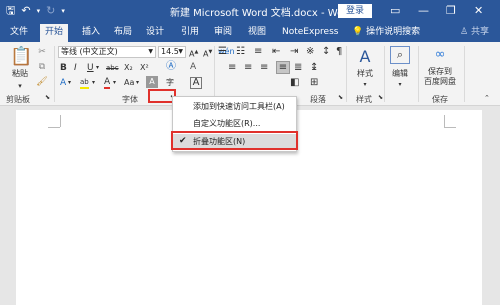 The height and width of the screenshot is (305, 500). I want to click on customize-qat-icon: ▾, so click(63, 11).